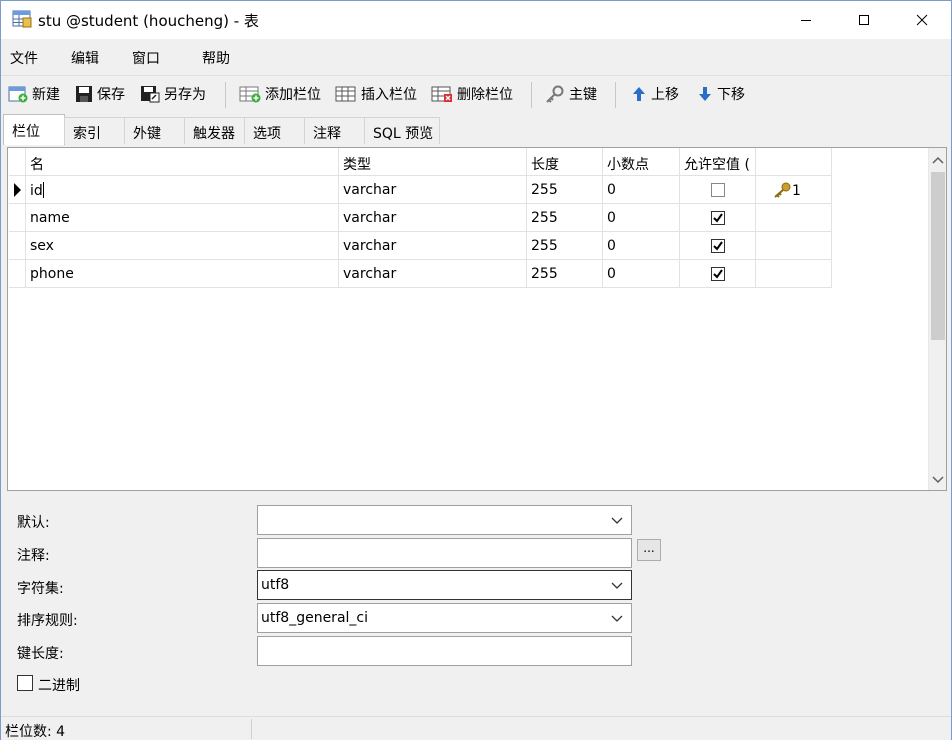 The height and width of the screenshot is (741, 952). What do you see at coordinates (94, 130) in the screenshot?
I see `tab-indexes: 索引` at bounding box center [94, 130].